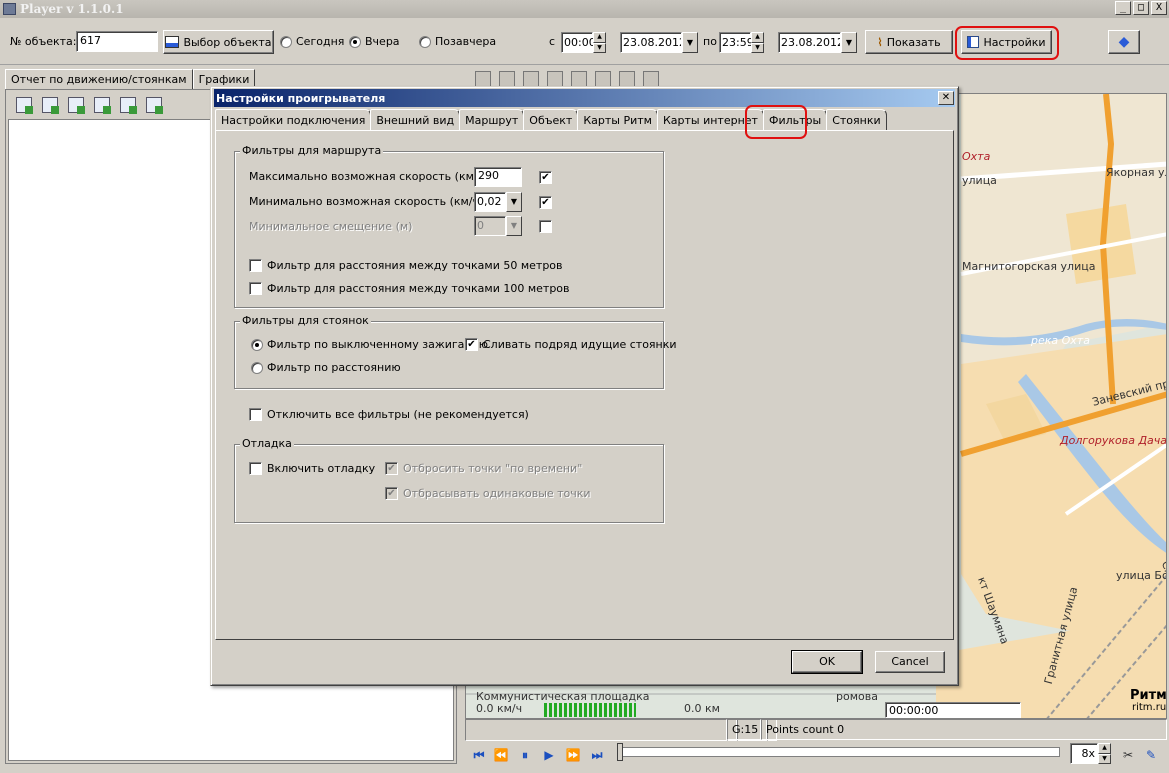 The image size is (1169, 773). What do you see at coordinates (255, 288) in the screenshot?
I see `filter-100-checkbox` at bounding box center [255, 288].